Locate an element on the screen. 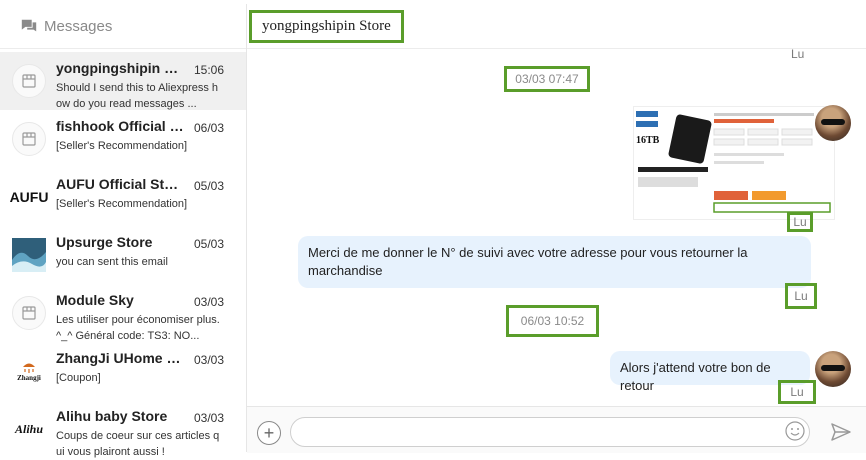 The image size is (866, 460). avatar: AUFU is located at coordinates (29, 197).